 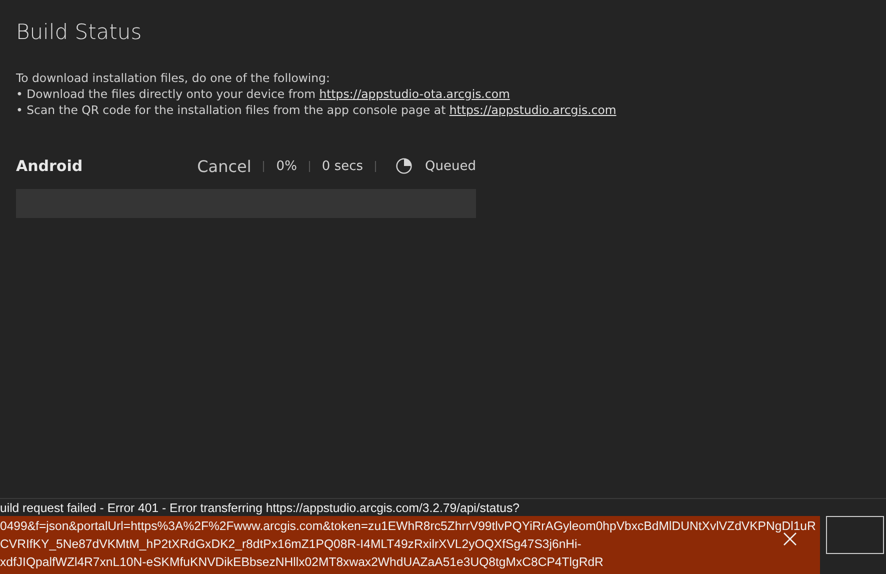 I want to click on error-heading: uild request failed - Error 401 - Error transferring https://appstudio.arcgis.com/3.2.79/api/status?, so click(x=260, y=508).